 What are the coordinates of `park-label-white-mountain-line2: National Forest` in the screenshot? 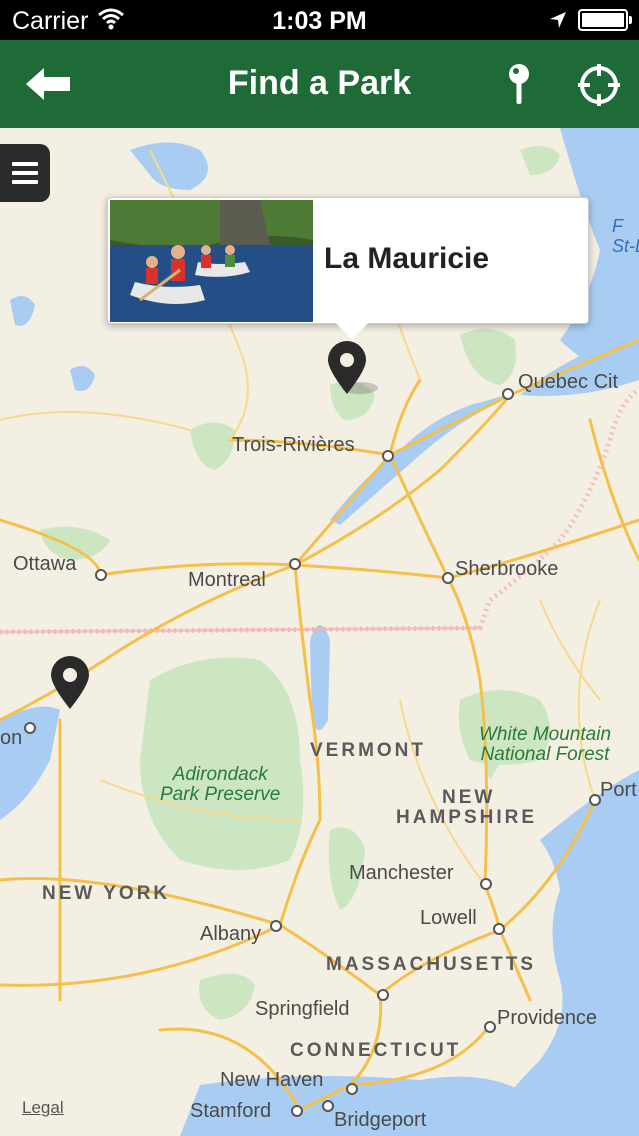 It's located at (545, 754).